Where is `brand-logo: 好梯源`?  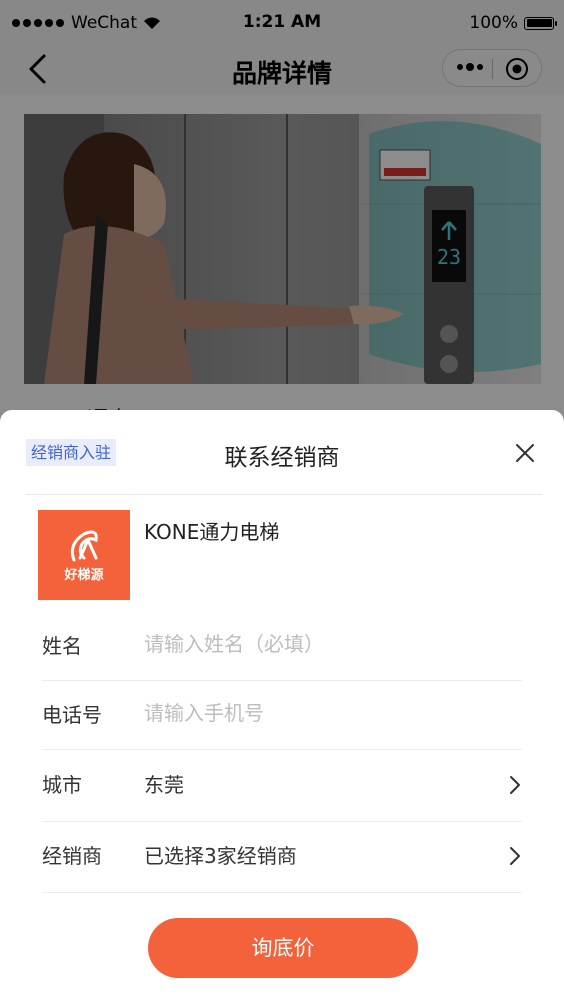 brand-logo: 好梯源 is located at coordinates (84, 555).